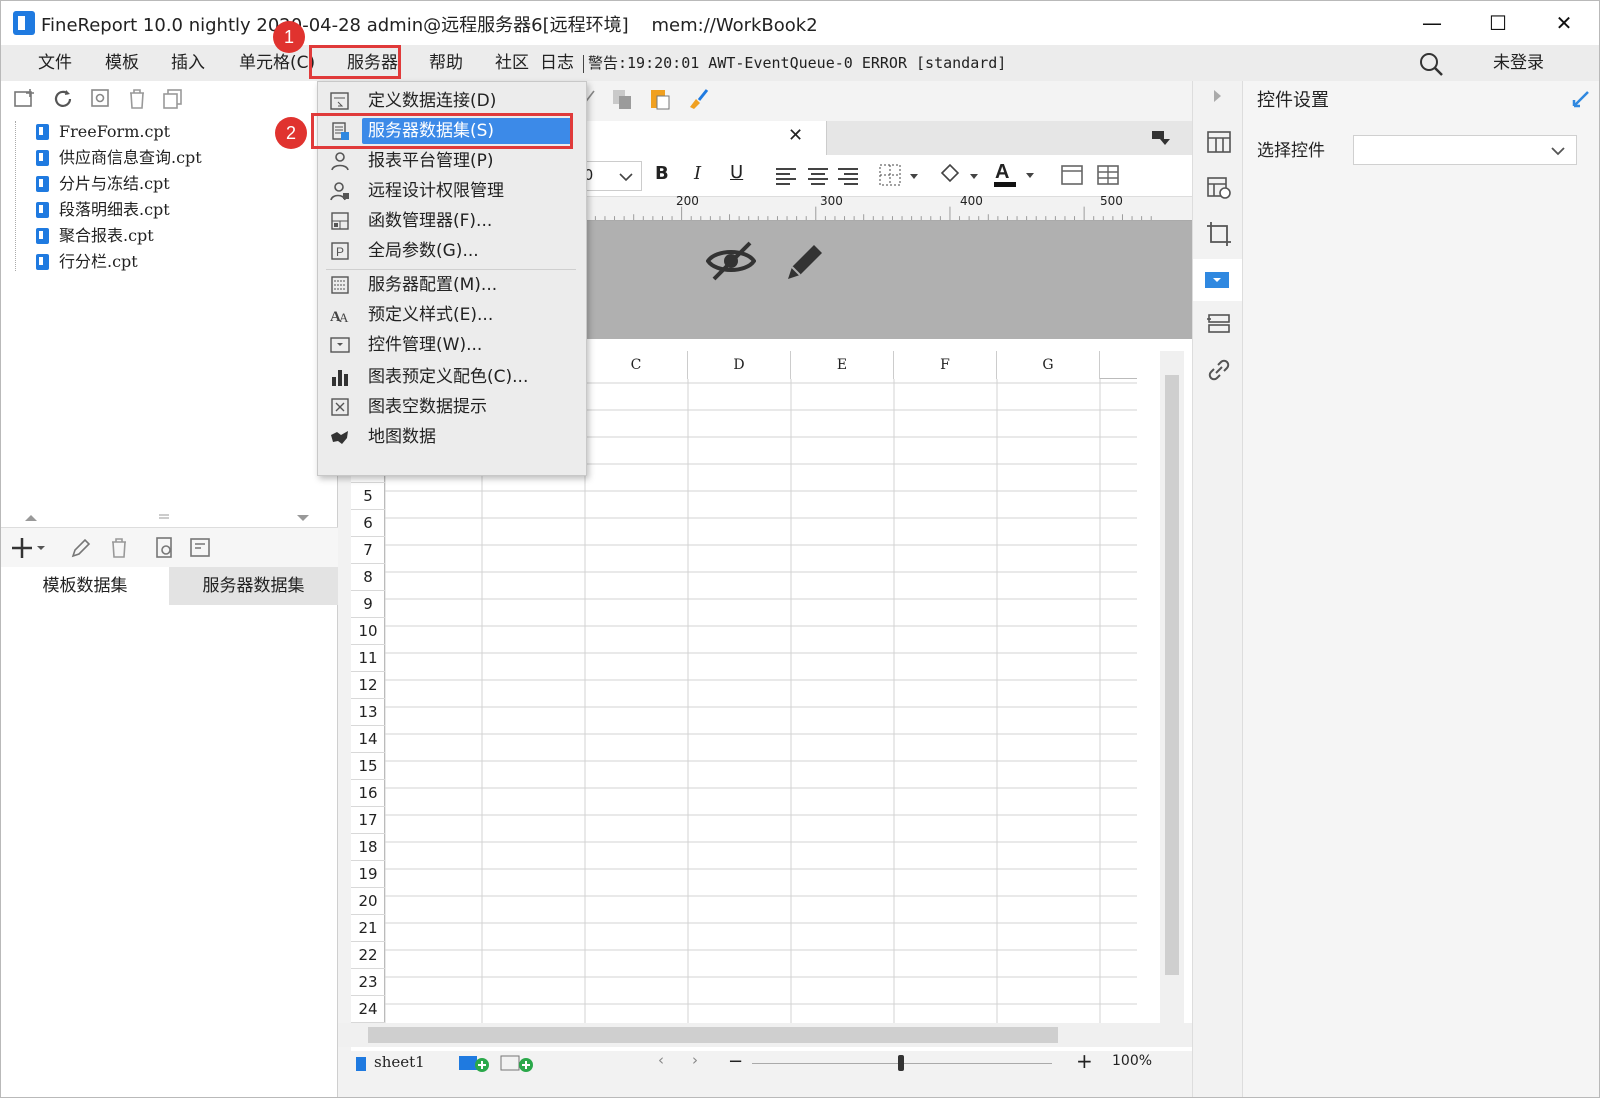  Describe the element at coordinates (1465, 150) in the screenshot. I see `select-widget-dropdown` at that location.